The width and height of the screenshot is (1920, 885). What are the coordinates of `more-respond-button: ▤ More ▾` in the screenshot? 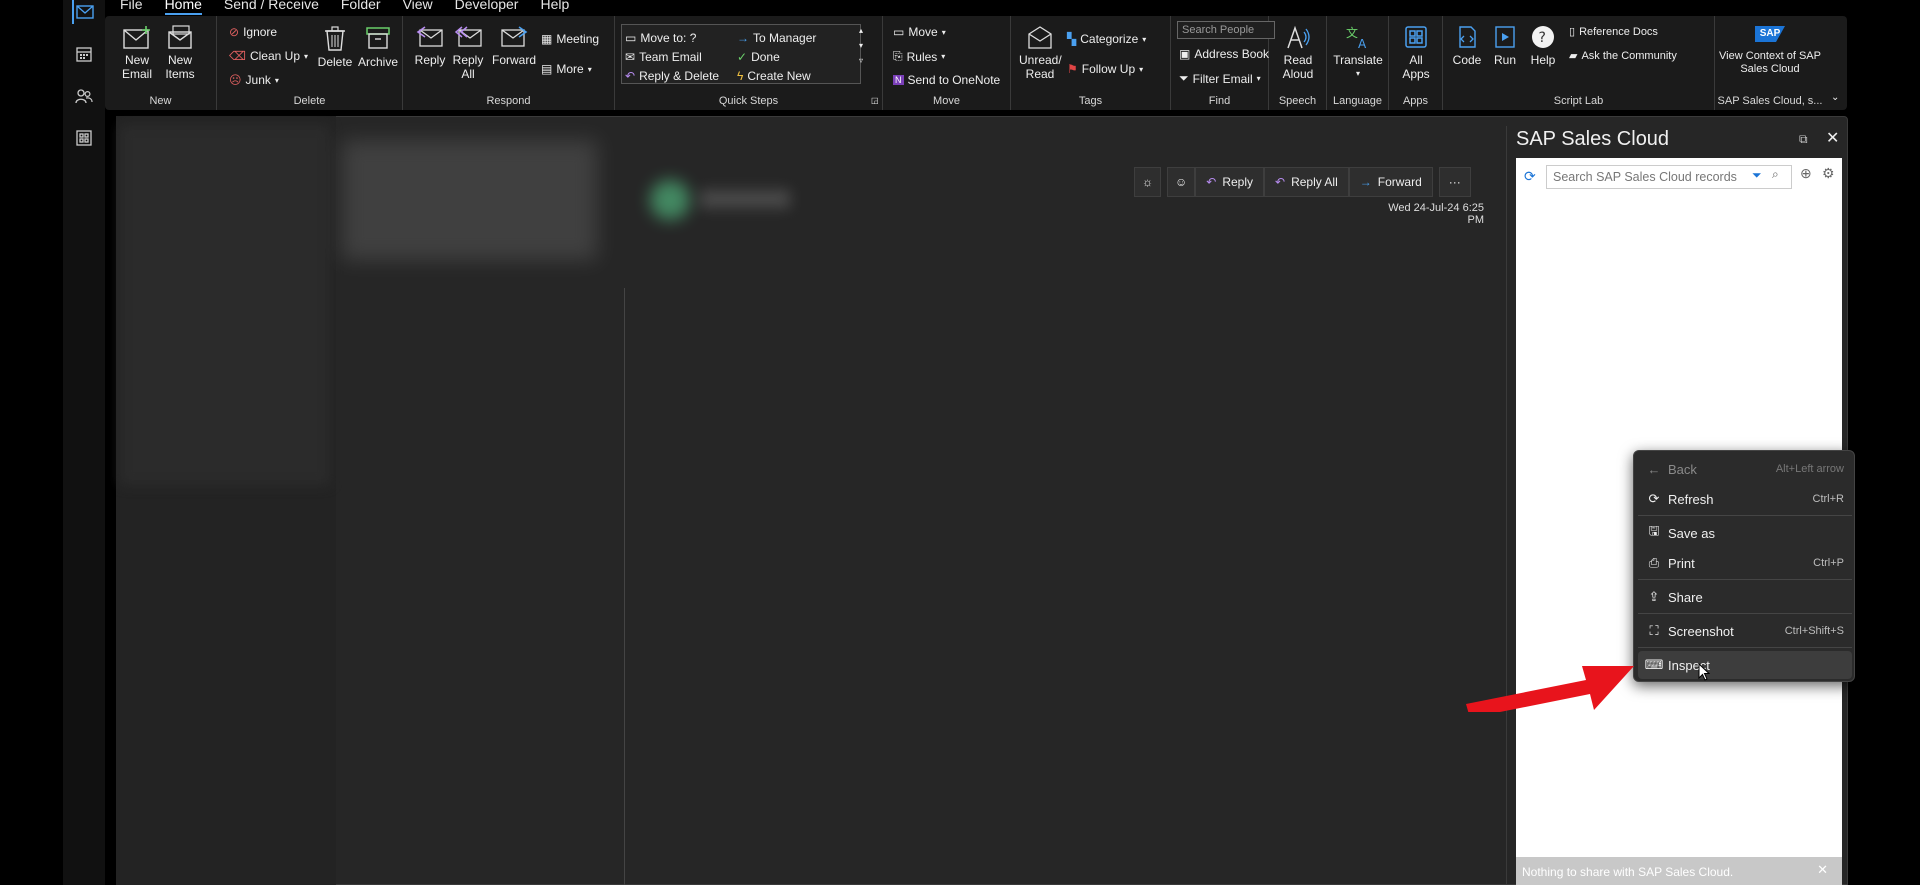 It's located at (566, 69).